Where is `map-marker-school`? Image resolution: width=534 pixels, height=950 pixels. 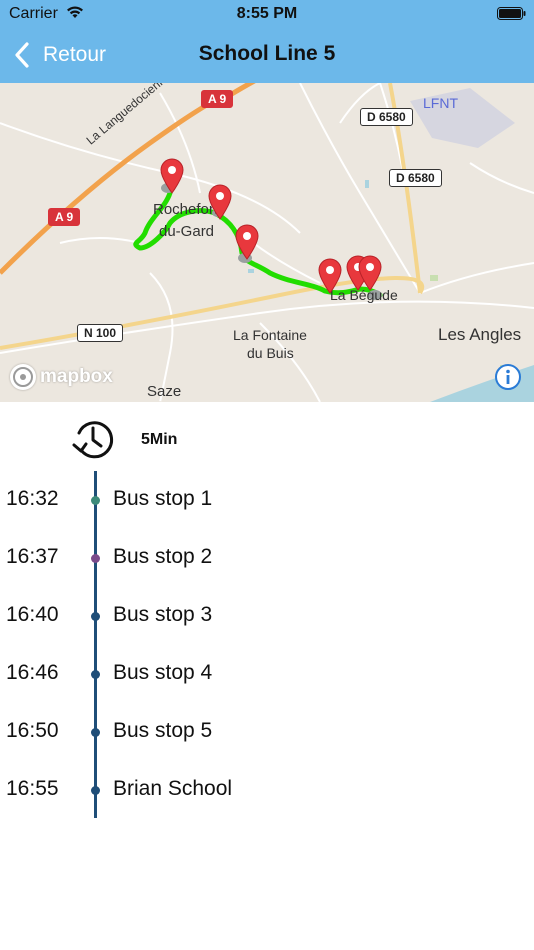
map-marker-school is located at coordinates (370, 273).